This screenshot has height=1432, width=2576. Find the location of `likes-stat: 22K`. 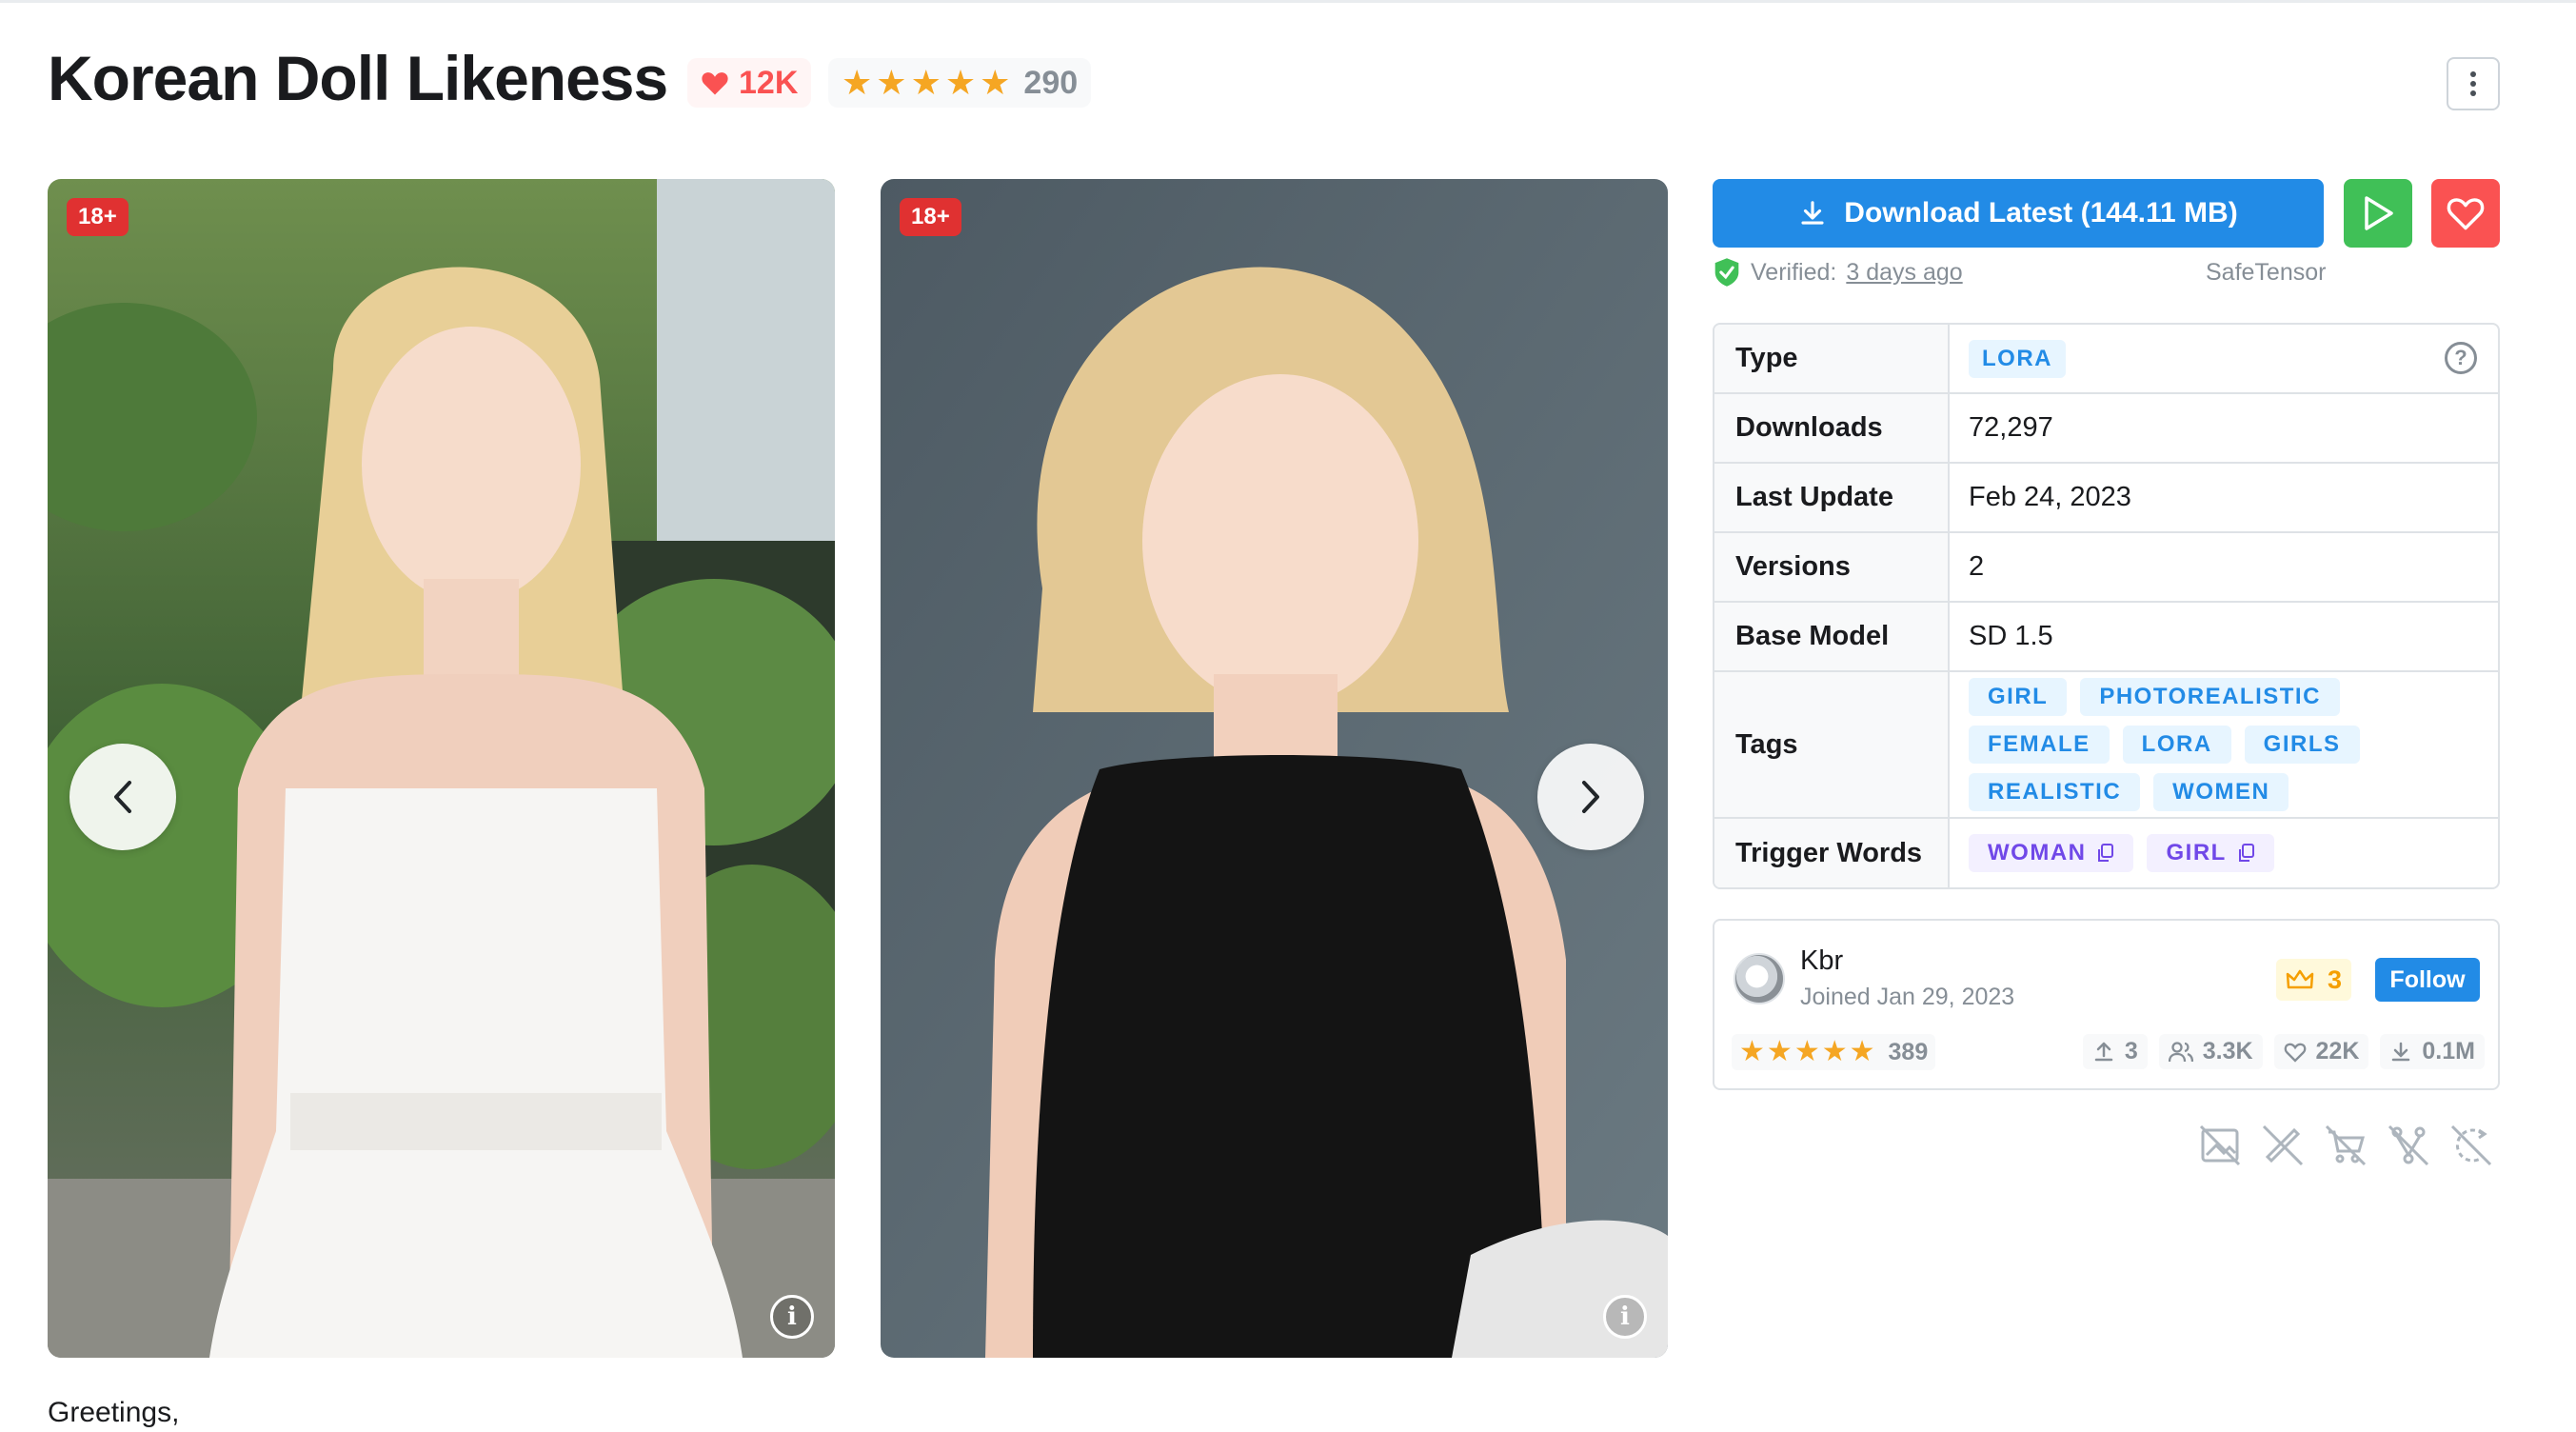

likes-stat: 22K is located at coordinates (2321, 1051).